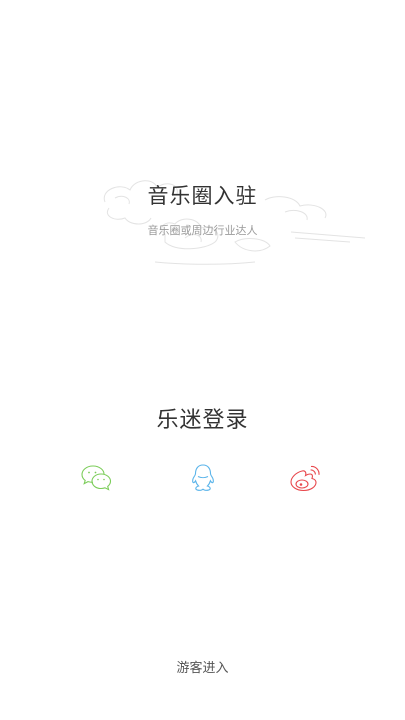 The image size is (405, 720). I want to click on qq-icon, so click(203, 477).